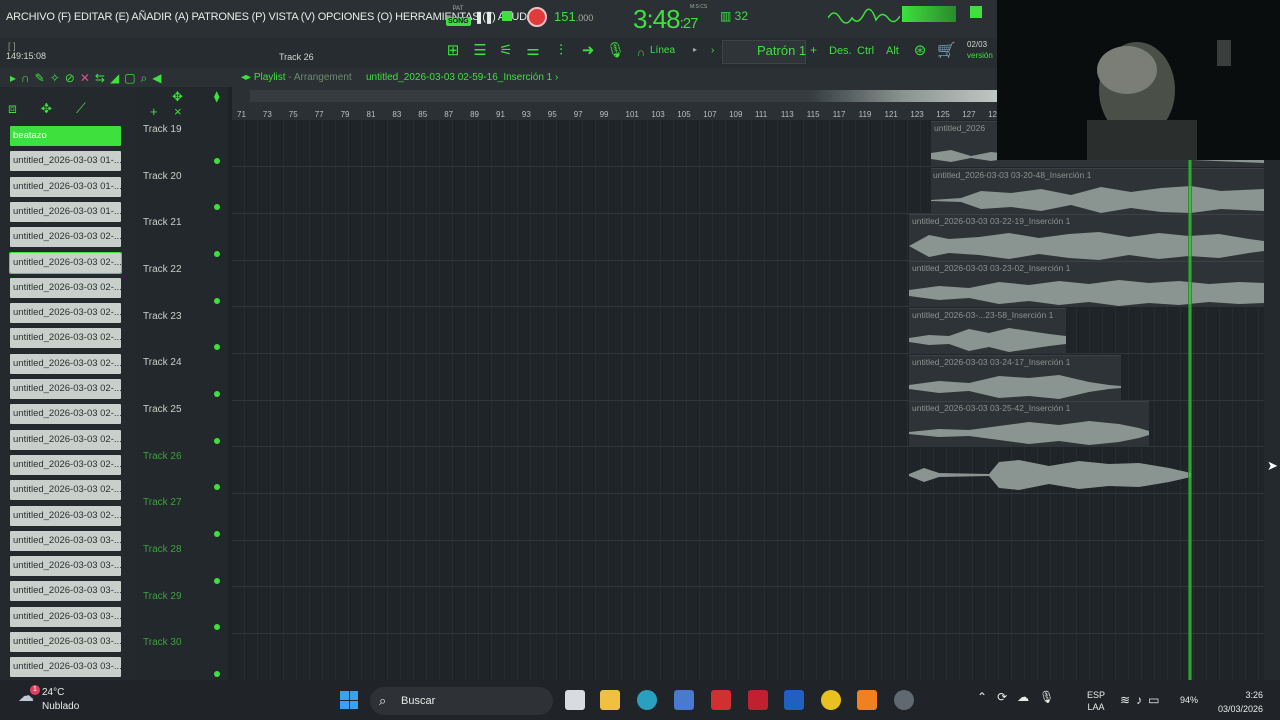 This screenshot has height=720, width=1280. I want to click on waveform-tool-icon: ⧫, so click(216, 96).